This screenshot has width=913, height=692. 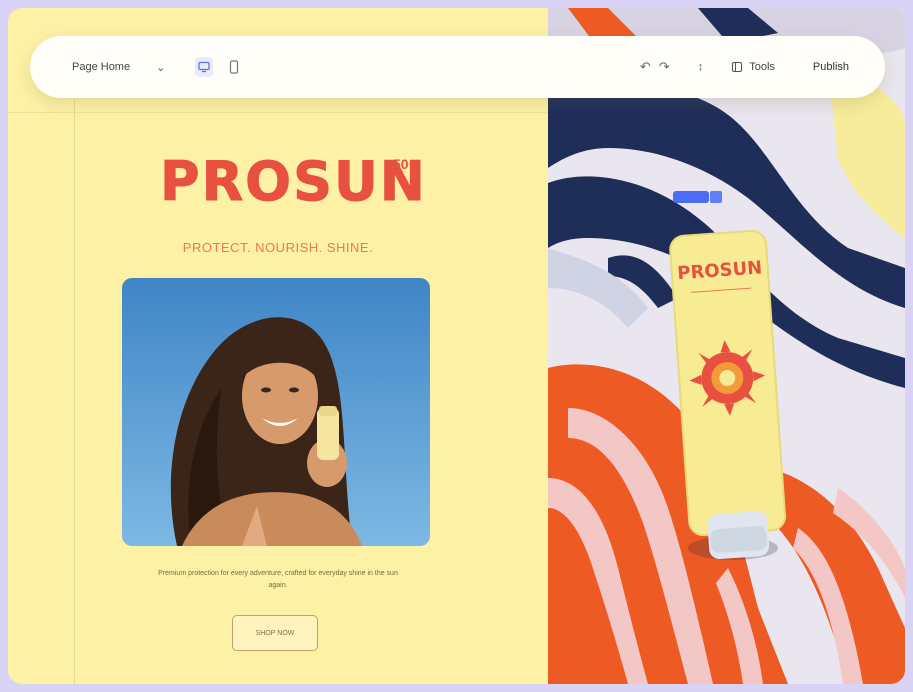 I want to click on chevron-down-icon: ⌄, so click(x=161, y=67).